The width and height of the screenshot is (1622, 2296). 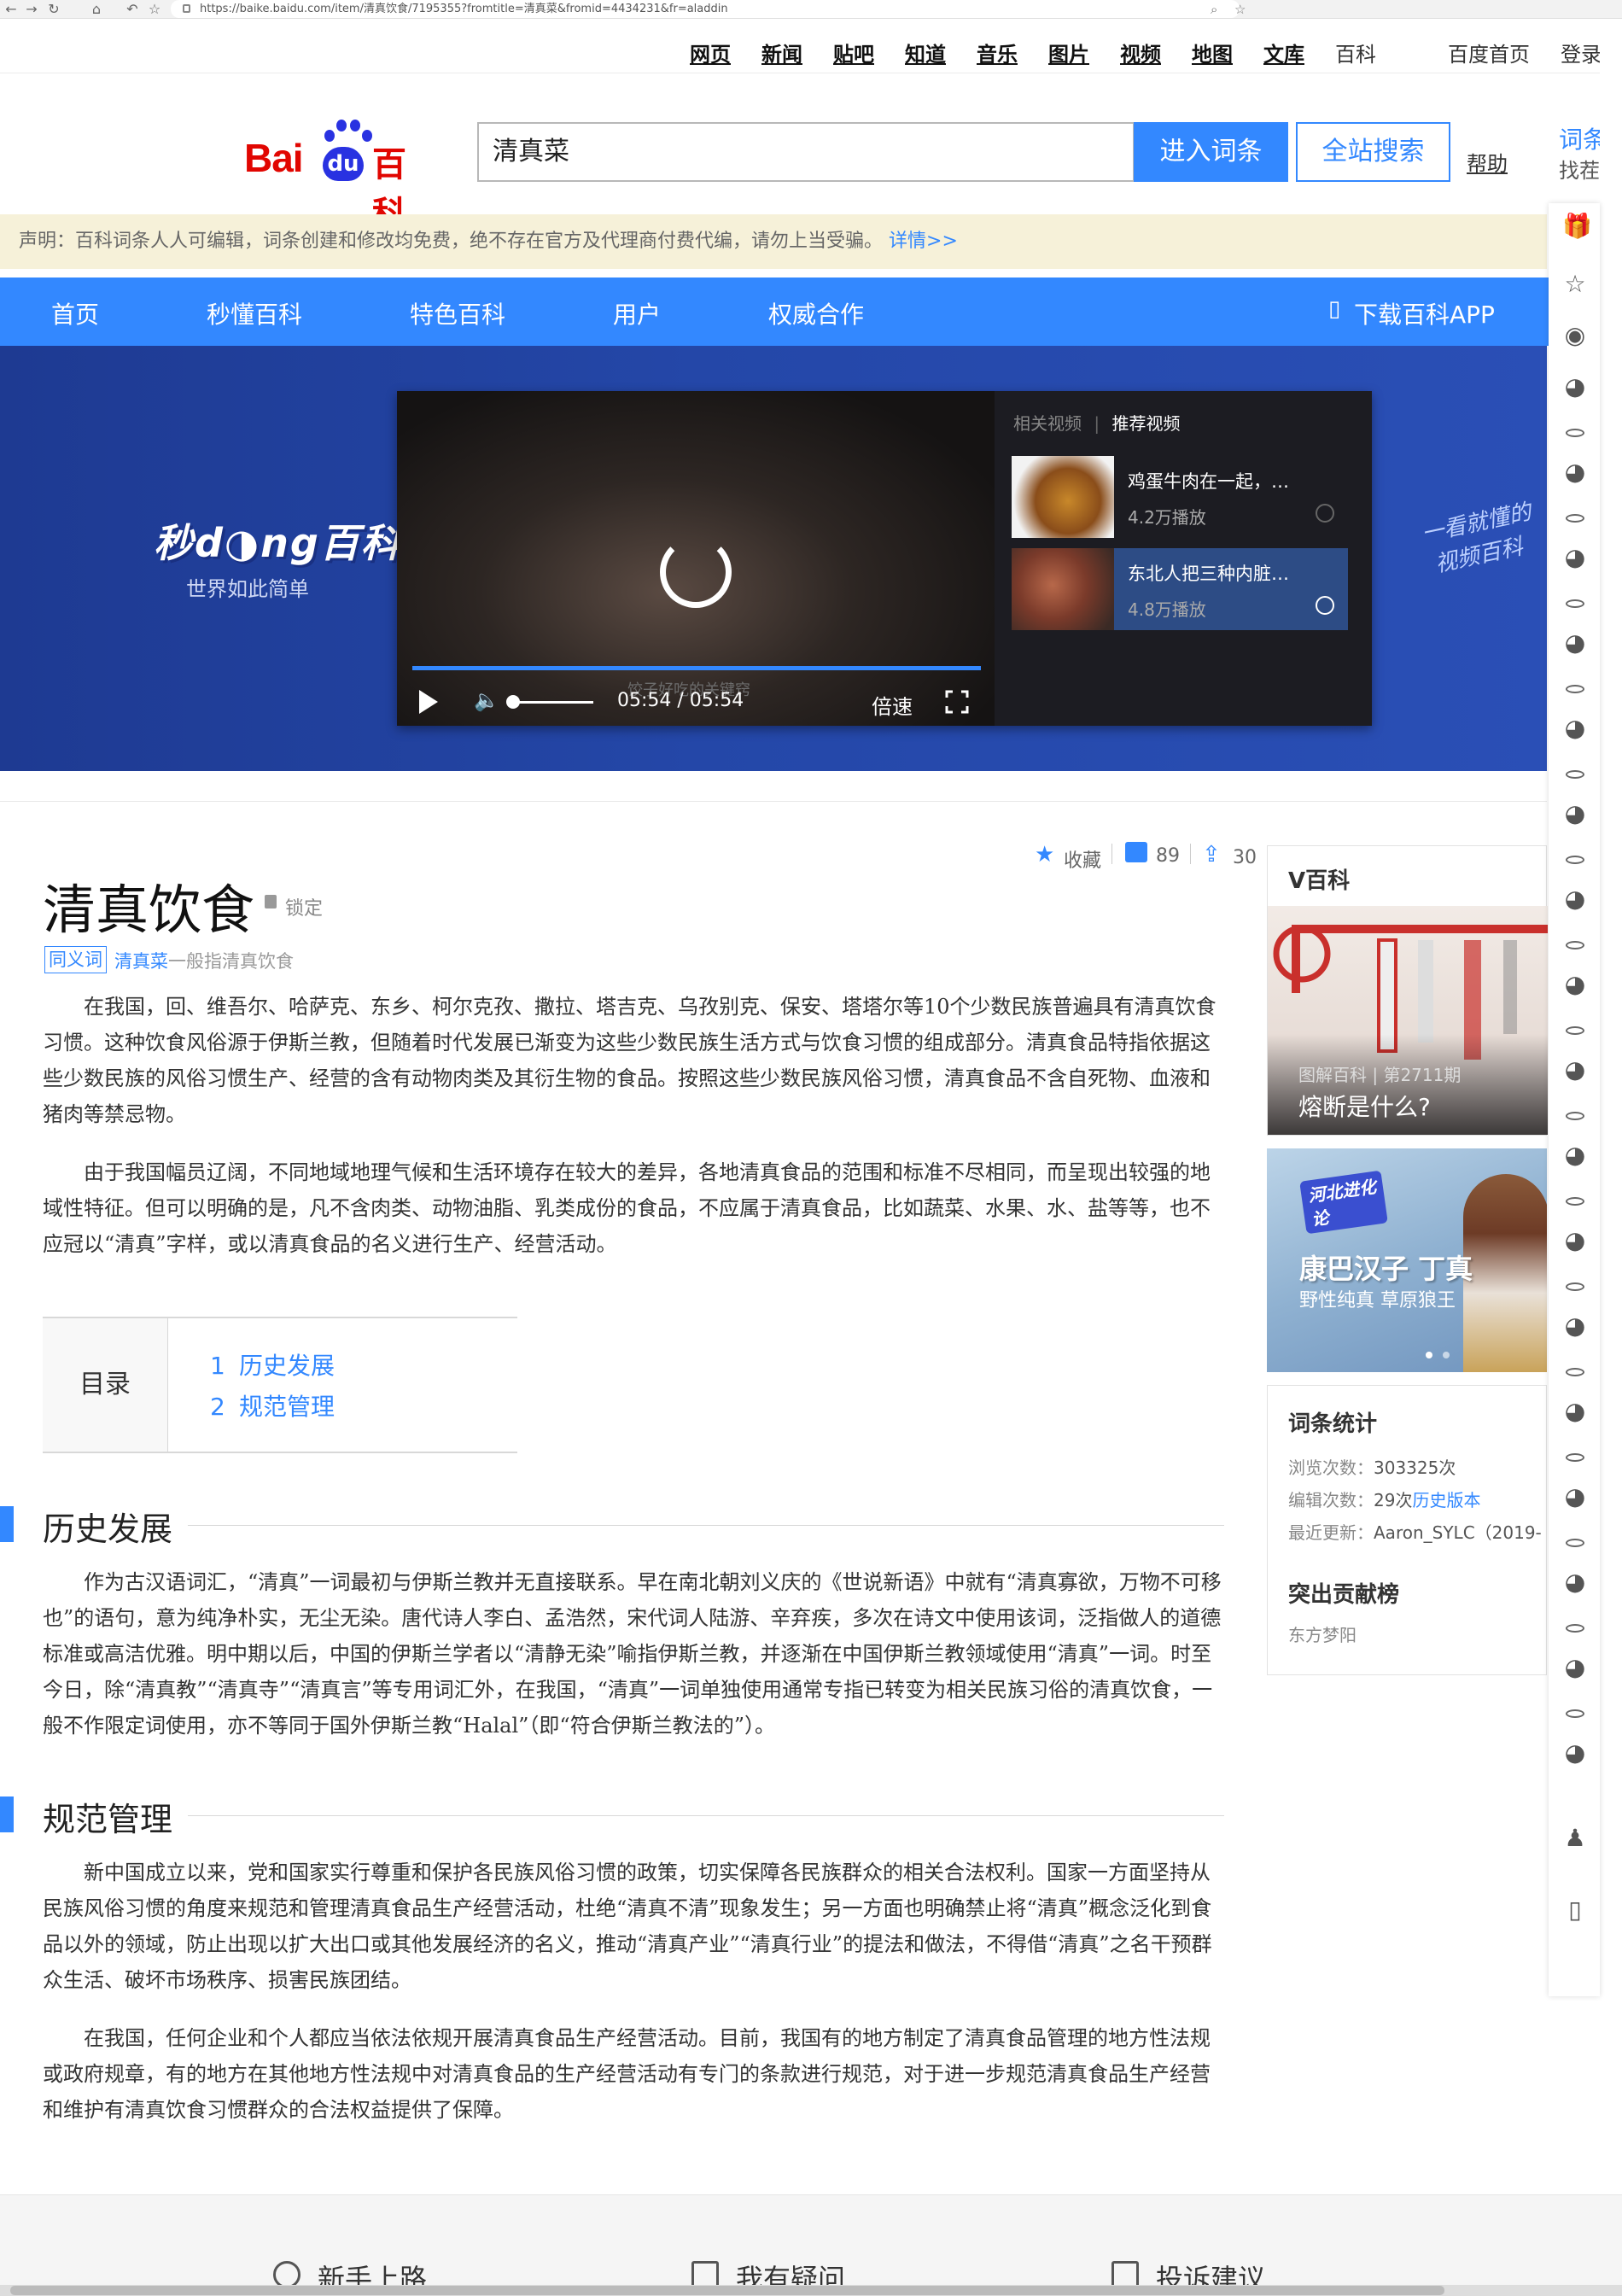 What do you see at coordinates (31, 9) in the screenshot?
I see `forward-icon: →` at bounding box center [31, 9].